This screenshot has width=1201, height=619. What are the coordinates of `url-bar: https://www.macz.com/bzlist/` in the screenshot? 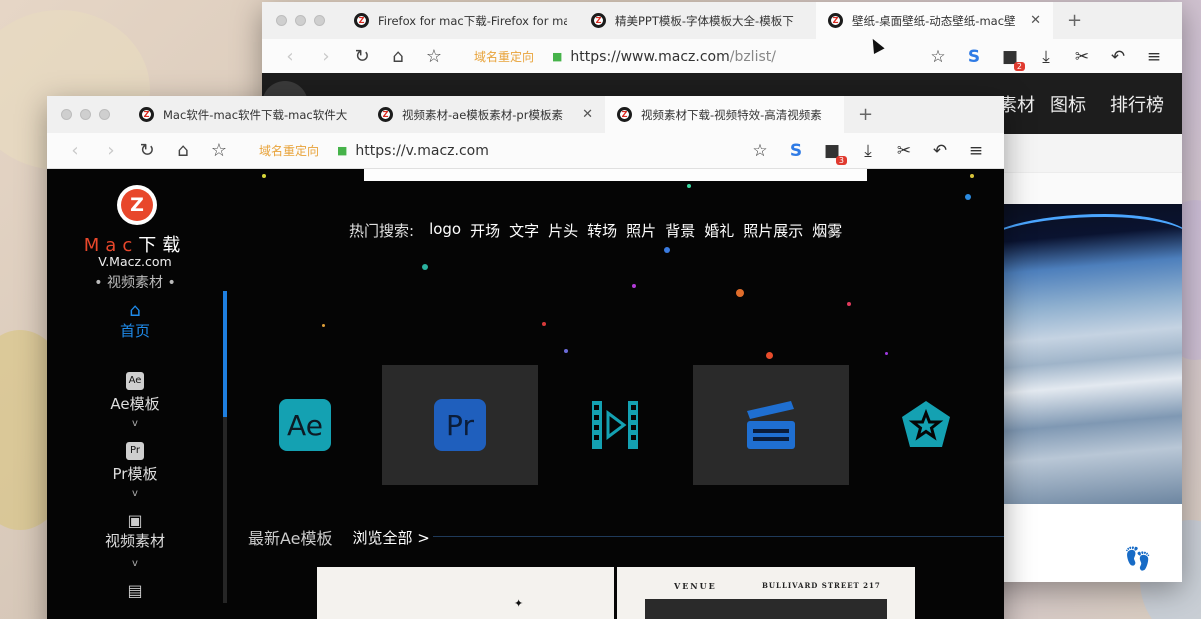 It's located at (745, 57).